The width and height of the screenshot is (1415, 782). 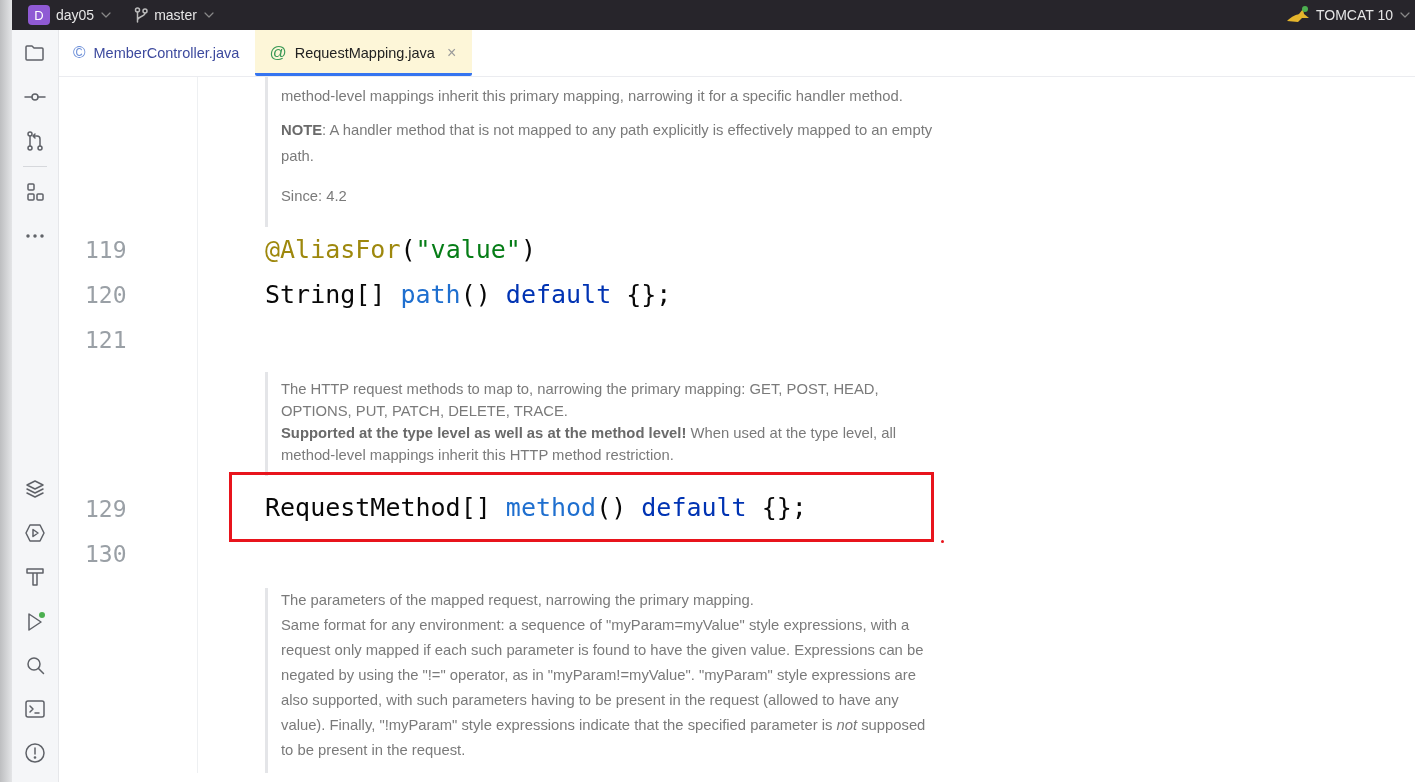 I want to click on tab-label: RequestMapping.java, so click(x=364, y=53).